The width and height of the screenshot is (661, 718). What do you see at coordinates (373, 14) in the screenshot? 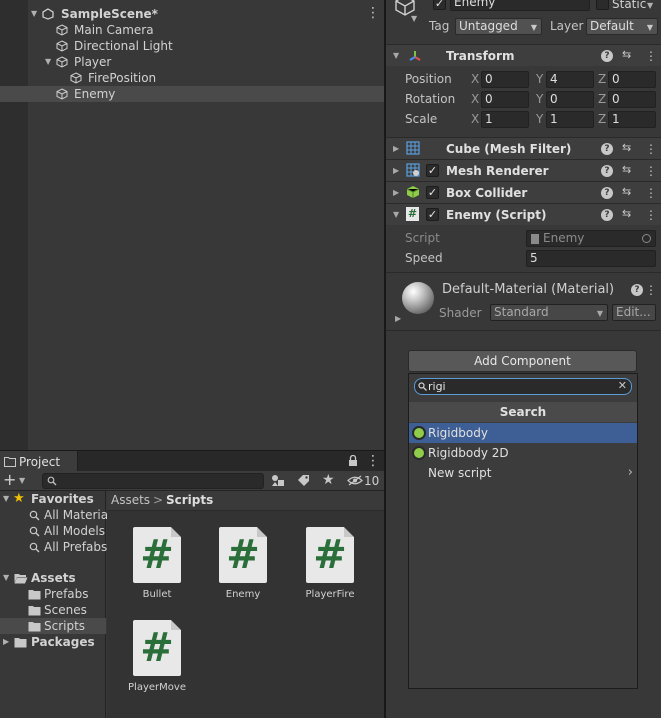
I see `scene-kebab-icon: ⋮` at bounding box center [373, 14].